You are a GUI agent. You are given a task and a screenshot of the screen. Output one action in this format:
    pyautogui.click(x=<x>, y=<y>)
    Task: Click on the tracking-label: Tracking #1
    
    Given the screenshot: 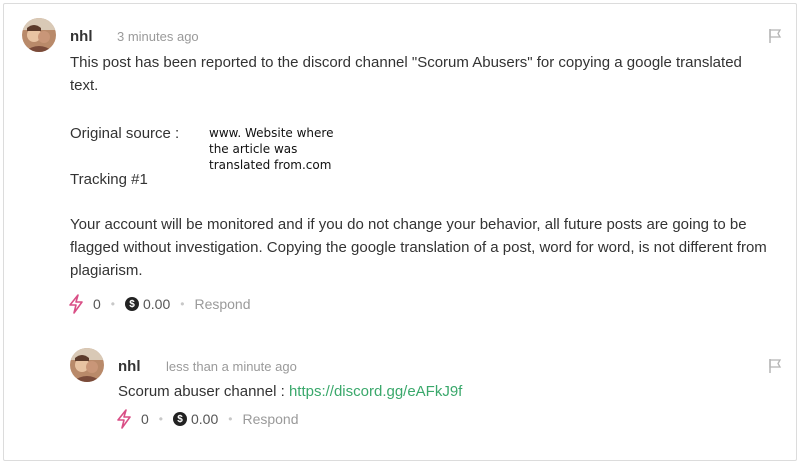 What is the action you would take?
    pyautogui.click(x=109, y=179)
    